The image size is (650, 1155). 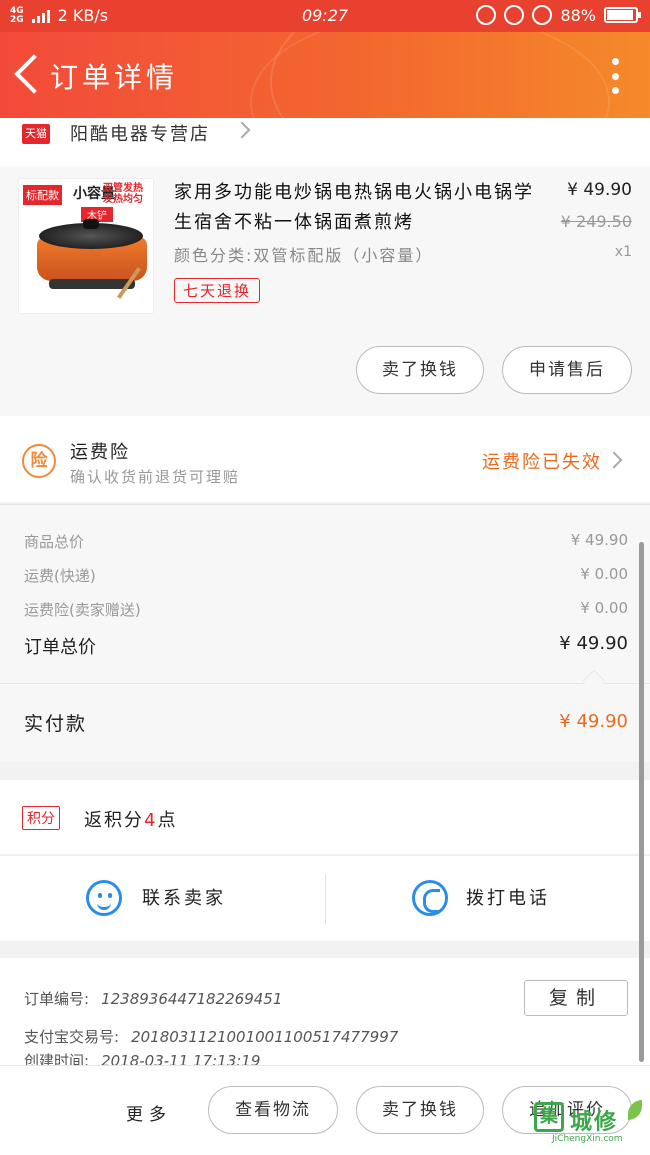 What do you see at coordinates (558, 15) in the screenshot?
I see `status-right: 88%` at bounding box center [558, 15].